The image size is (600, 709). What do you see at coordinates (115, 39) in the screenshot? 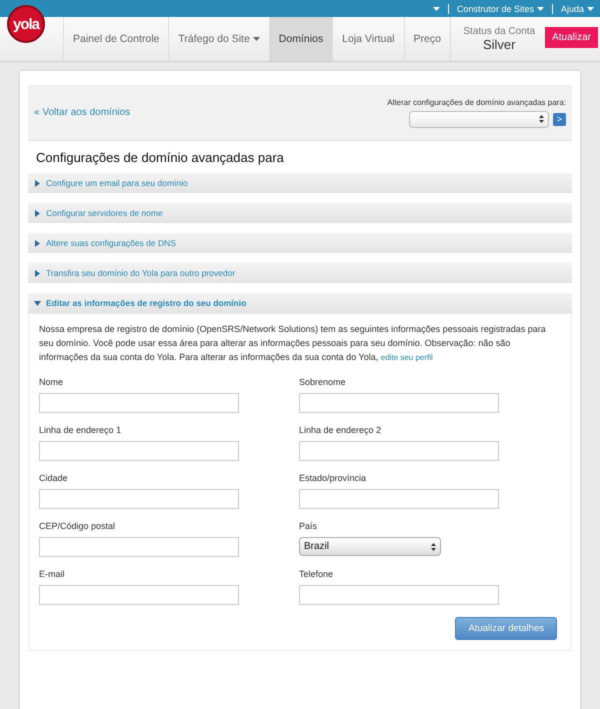
I see `nav-tab: Painel de Controle` at bounding box center [115, 39].